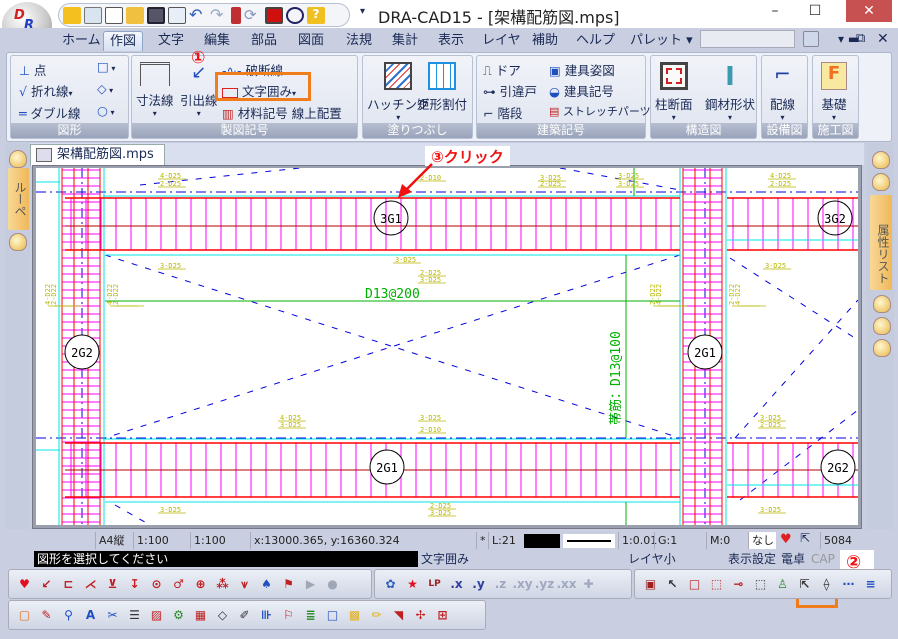 Image resolution: width=898 pixels, height=639 pixels. I want to click on search-options-icon, so click(811, 39).